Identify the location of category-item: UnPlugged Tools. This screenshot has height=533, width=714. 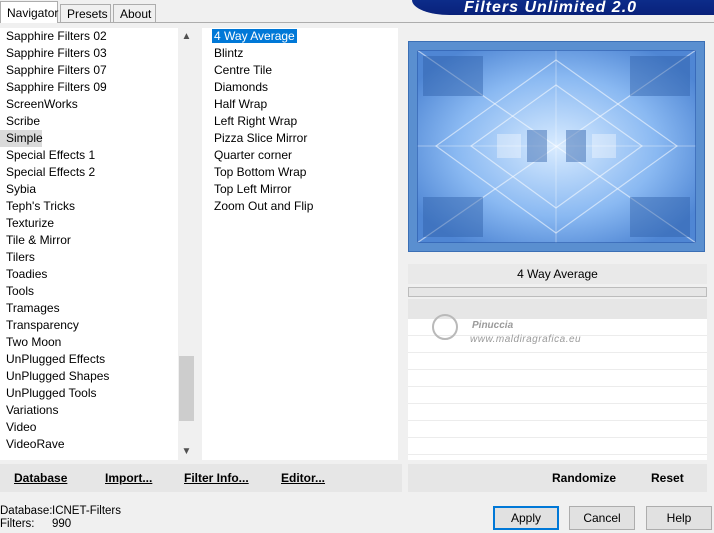
(89, 393).